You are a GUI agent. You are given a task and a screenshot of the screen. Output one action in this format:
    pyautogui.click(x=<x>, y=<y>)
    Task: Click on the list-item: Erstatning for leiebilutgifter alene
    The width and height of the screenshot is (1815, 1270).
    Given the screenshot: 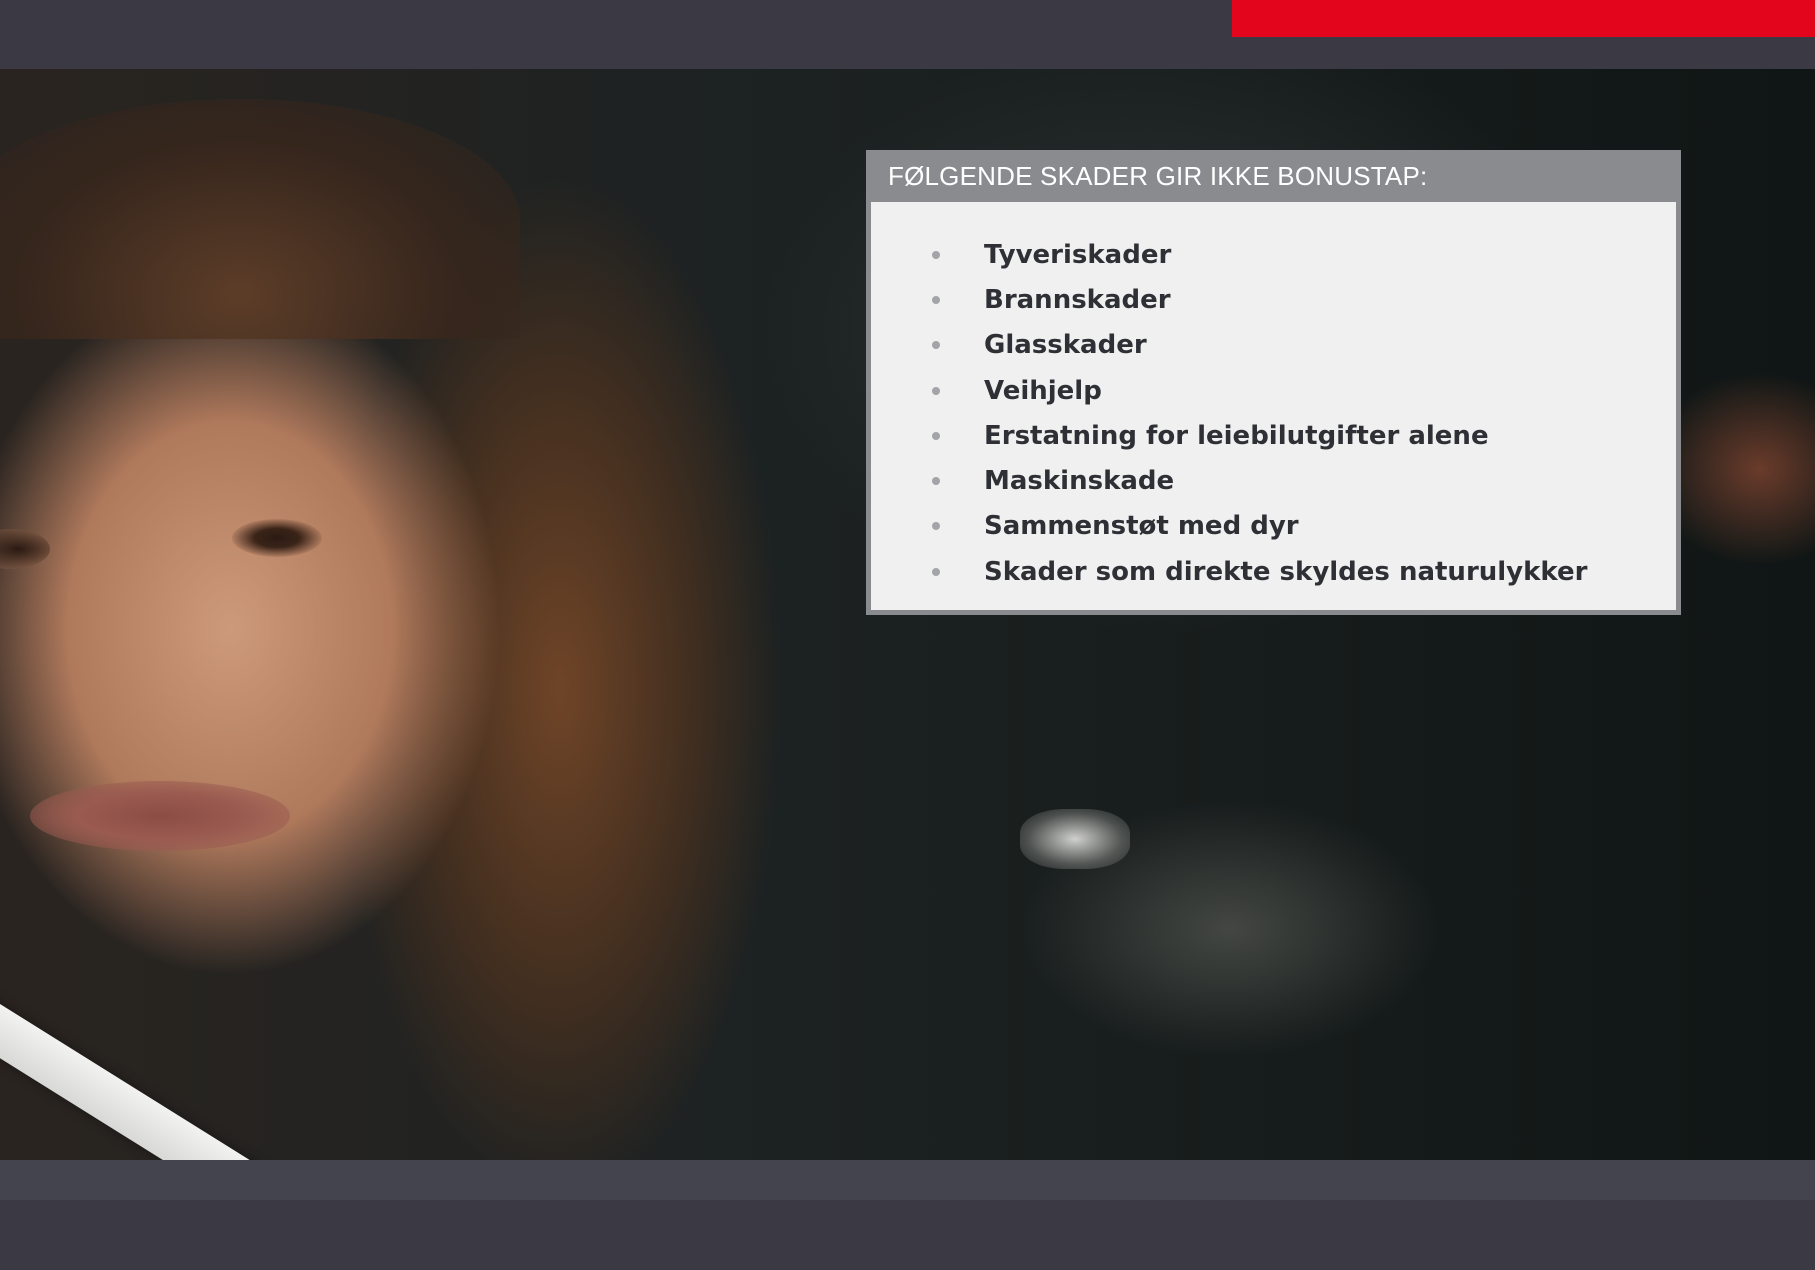 What is the action you would take?
    pyautogui.click(x=1273, y=435)
    